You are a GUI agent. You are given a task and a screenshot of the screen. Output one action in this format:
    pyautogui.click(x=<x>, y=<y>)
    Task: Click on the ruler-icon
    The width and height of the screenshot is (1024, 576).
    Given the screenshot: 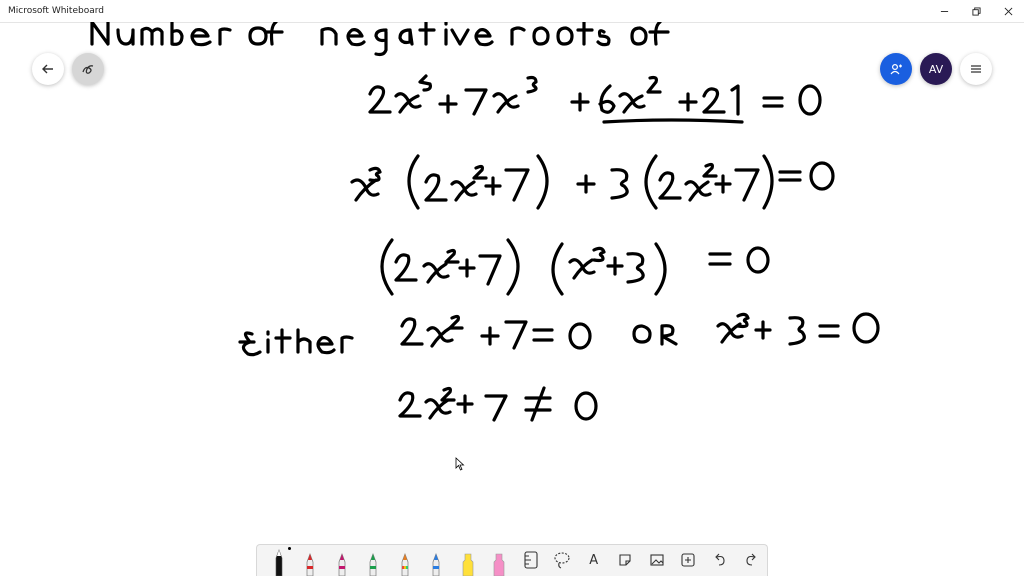 What is the action you would take?
    pyautogui.click(x=531, y=560)
    